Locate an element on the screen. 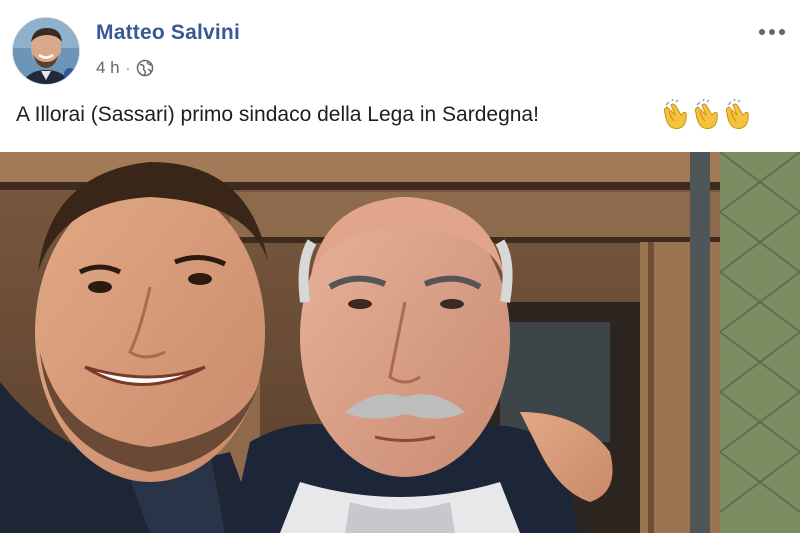 This screenshot has height=533, width=800. author-name-link: Matteo Salvini is located at coordinates (168, 33).